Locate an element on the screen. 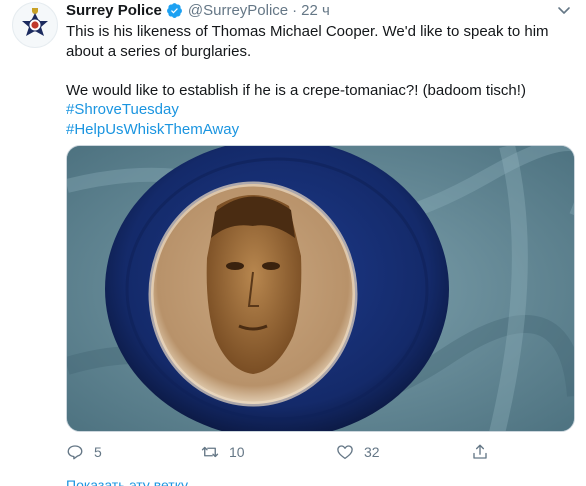 The width and height of the screenshot is (586, 486). author-handle: @SurreyPolice is located at coordinates (238, 10).